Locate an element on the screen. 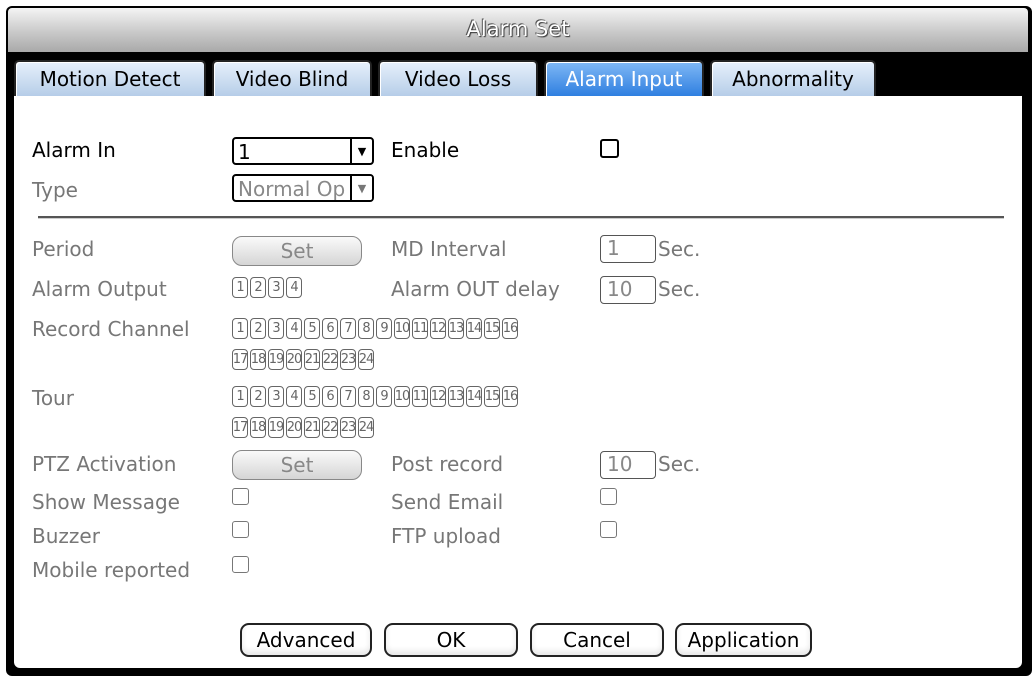  record-channels-row1: 1 2 3 4 5 6 7 8 9 10 11 12 13 14 15 16 is located at coordinates (375, 328).